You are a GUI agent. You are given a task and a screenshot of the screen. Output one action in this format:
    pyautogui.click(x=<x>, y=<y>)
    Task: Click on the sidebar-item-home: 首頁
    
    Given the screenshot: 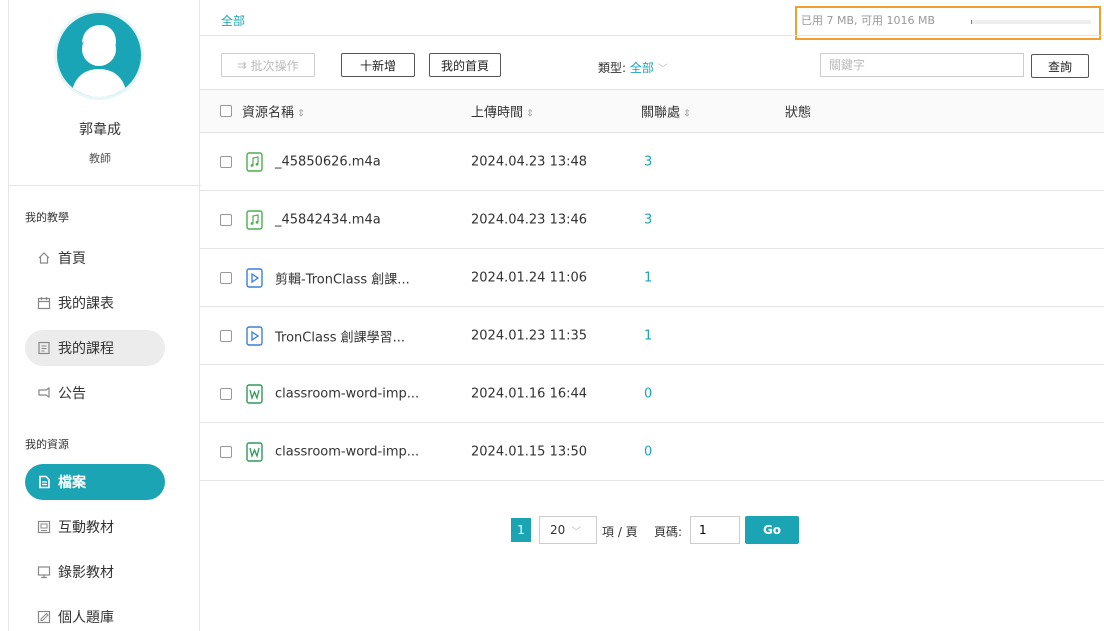 What is the action you would take?
    pyautogui.click(x=95, y=258)
    